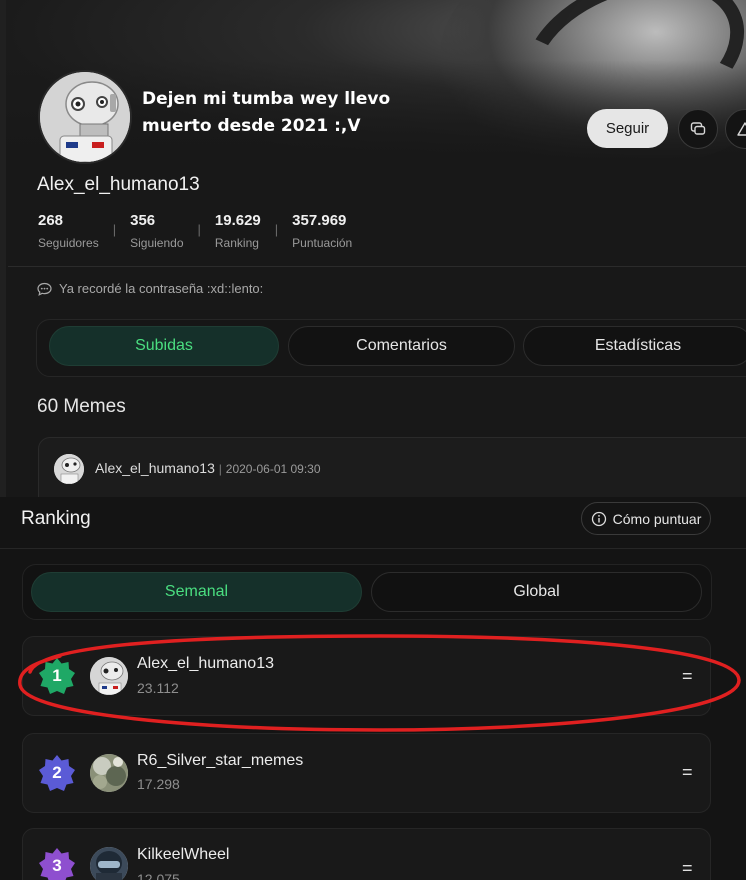 The image size is (746, 880). Describe the element at coordinates (81, 406) in the screenshot. I see `meme-count: 60 Memes` at that location.